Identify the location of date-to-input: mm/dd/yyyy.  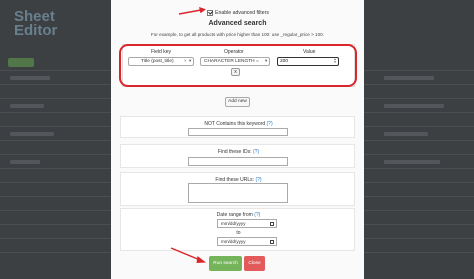
(247, 241).